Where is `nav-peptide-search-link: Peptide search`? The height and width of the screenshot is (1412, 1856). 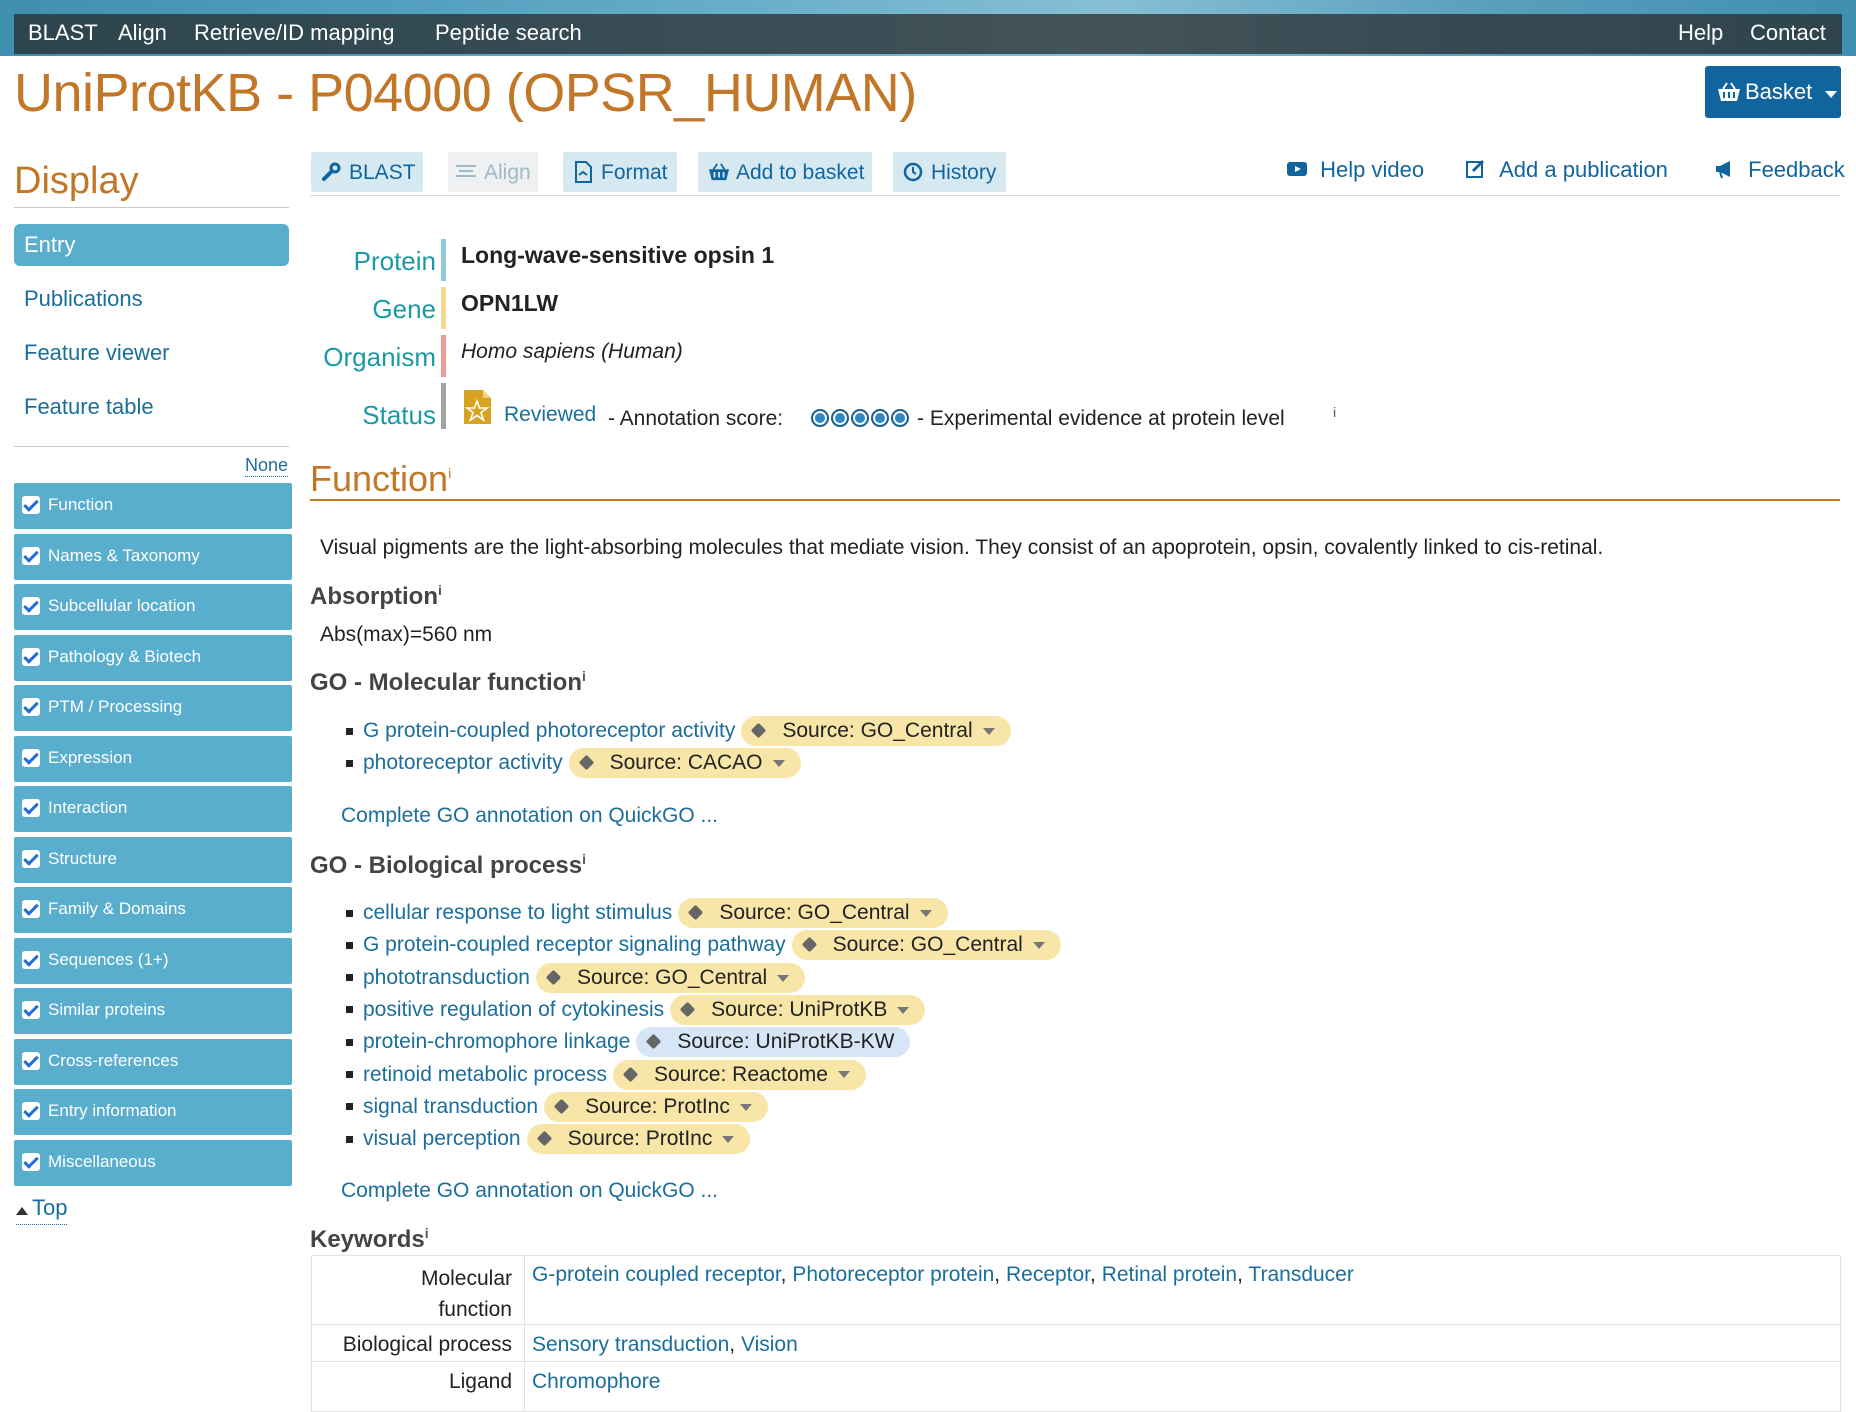
nav-peptide-search-link: Peptide search is located at coordinates (508, 33).